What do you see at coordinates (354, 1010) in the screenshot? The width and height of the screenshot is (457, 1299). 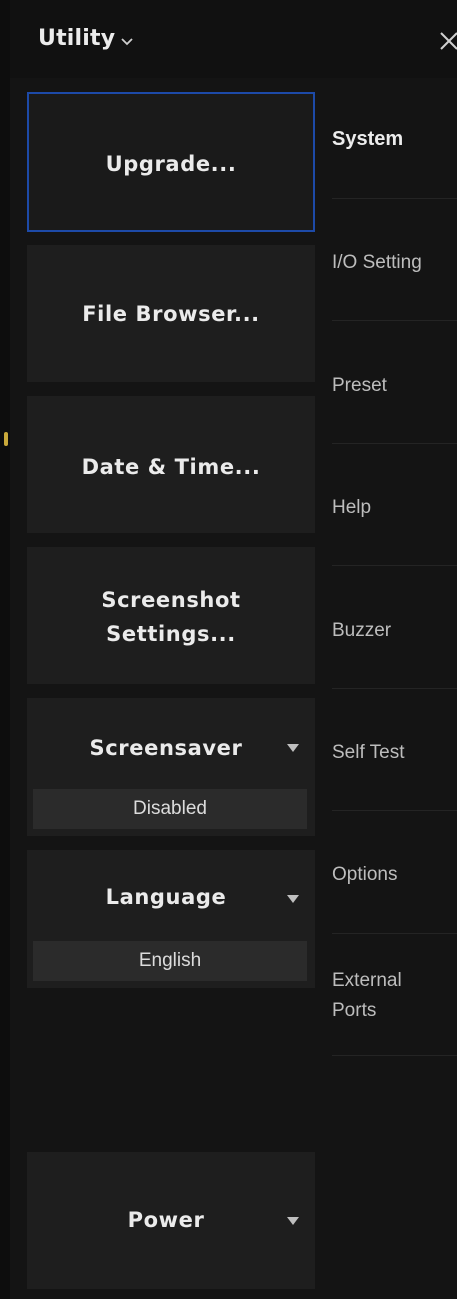 I see `nav-item-external-ports-line2: Ports` at bounding box center [354, 1010].